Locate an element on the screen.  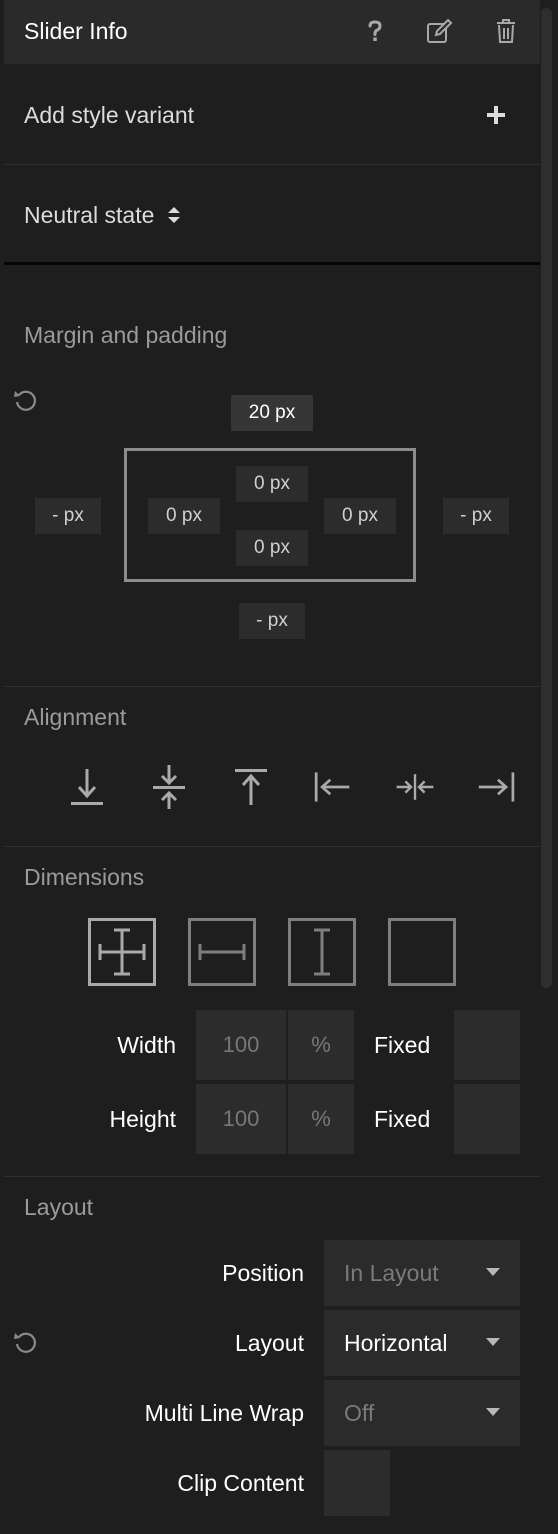
height-input: 100 is located at coordinates (241, 1119).